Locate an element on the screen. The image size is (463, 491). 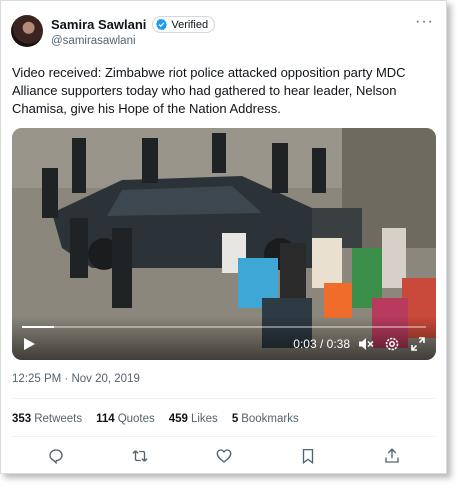
verified-badge: Verified is located at coordinates (184, 24).